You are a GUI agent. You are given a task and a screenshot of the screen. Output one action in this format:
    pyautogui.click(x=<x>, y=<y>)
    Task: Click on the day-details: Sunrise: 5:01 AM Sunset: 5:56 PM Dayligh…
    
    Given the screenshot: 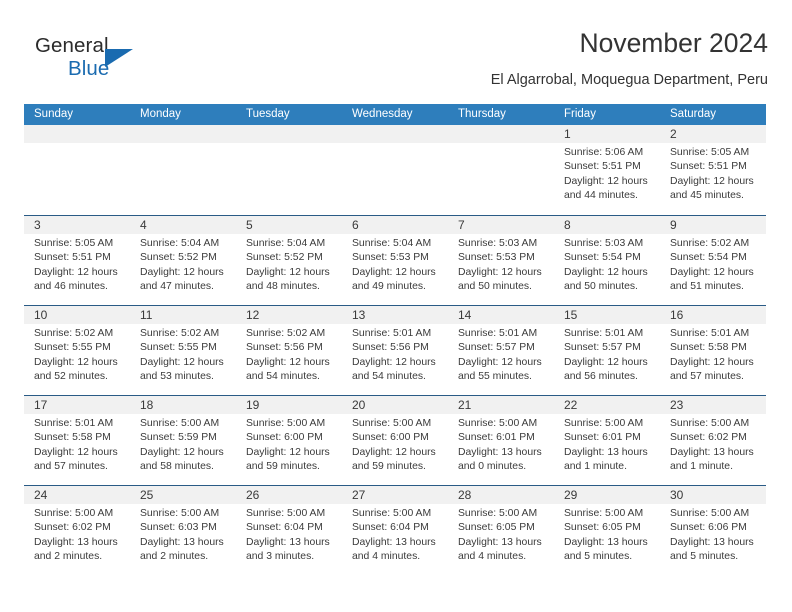 What is the action you would take?
    pyautogui.click(x=395, y=354)
    